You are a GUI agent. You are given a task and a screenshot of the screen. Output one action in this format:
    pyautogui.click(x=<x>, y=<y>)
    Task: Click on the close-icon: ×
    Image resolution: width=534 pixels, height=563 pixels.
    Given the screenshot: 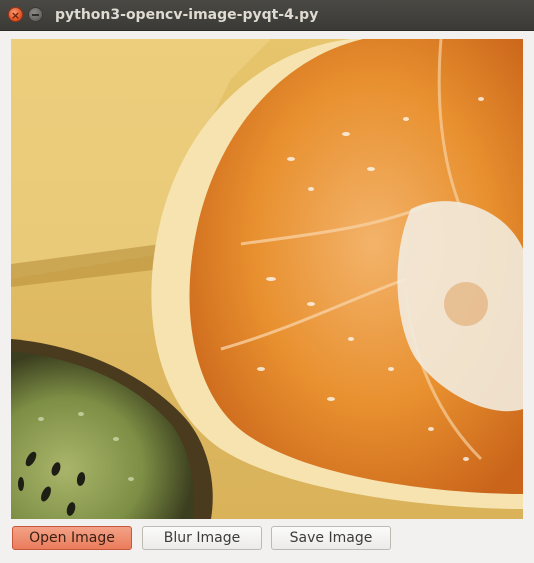 What is the action you would take?
    pyautogui.click(x=15, y=14)
    